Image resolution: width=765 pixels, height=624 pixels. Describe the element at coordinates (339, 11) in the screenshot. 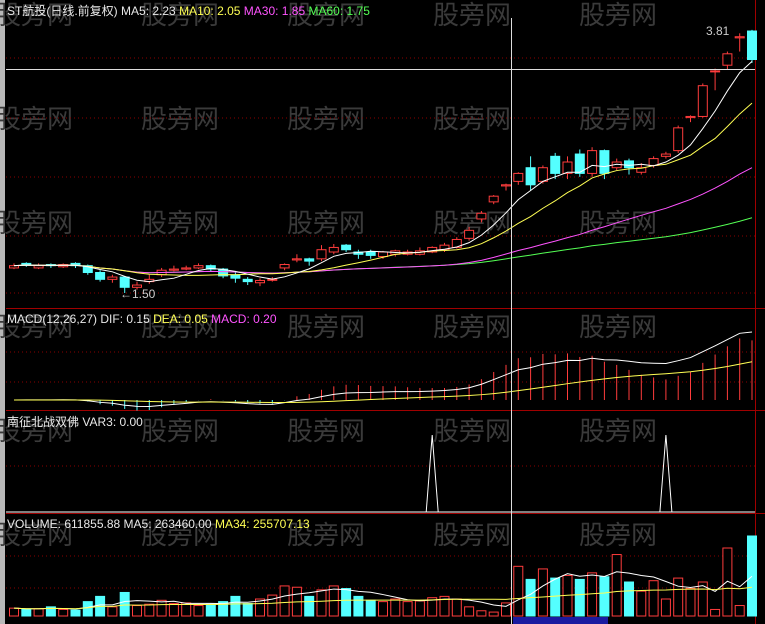

I see `ma60-label: MA60: 1.75` at that location.